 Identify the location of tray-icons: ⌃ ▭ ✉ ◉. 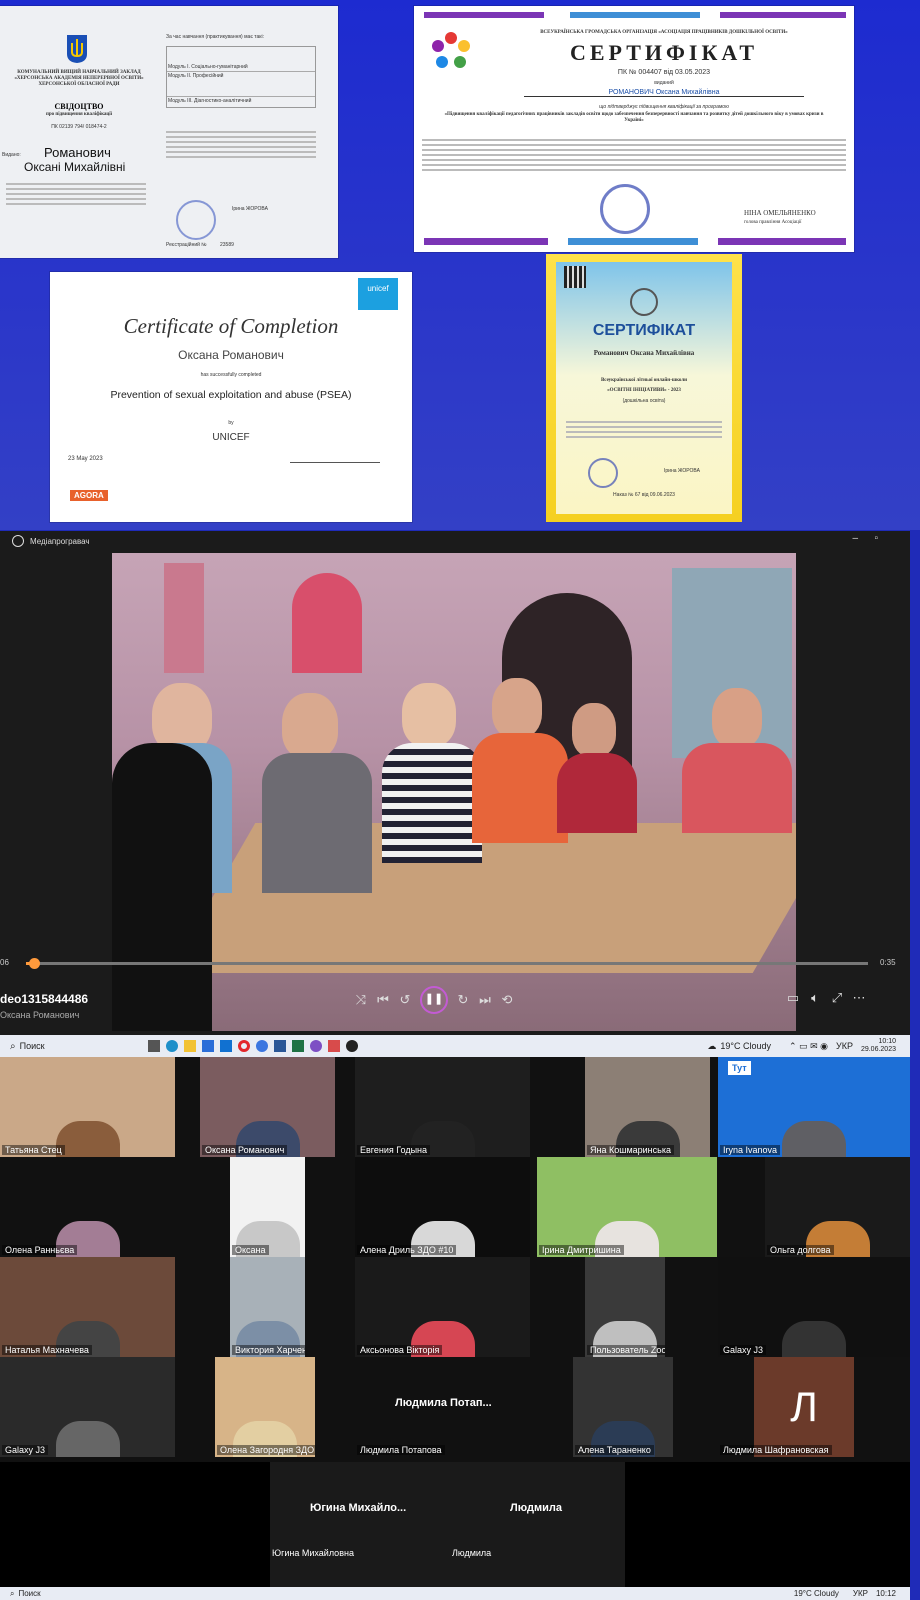
(808, 1046).